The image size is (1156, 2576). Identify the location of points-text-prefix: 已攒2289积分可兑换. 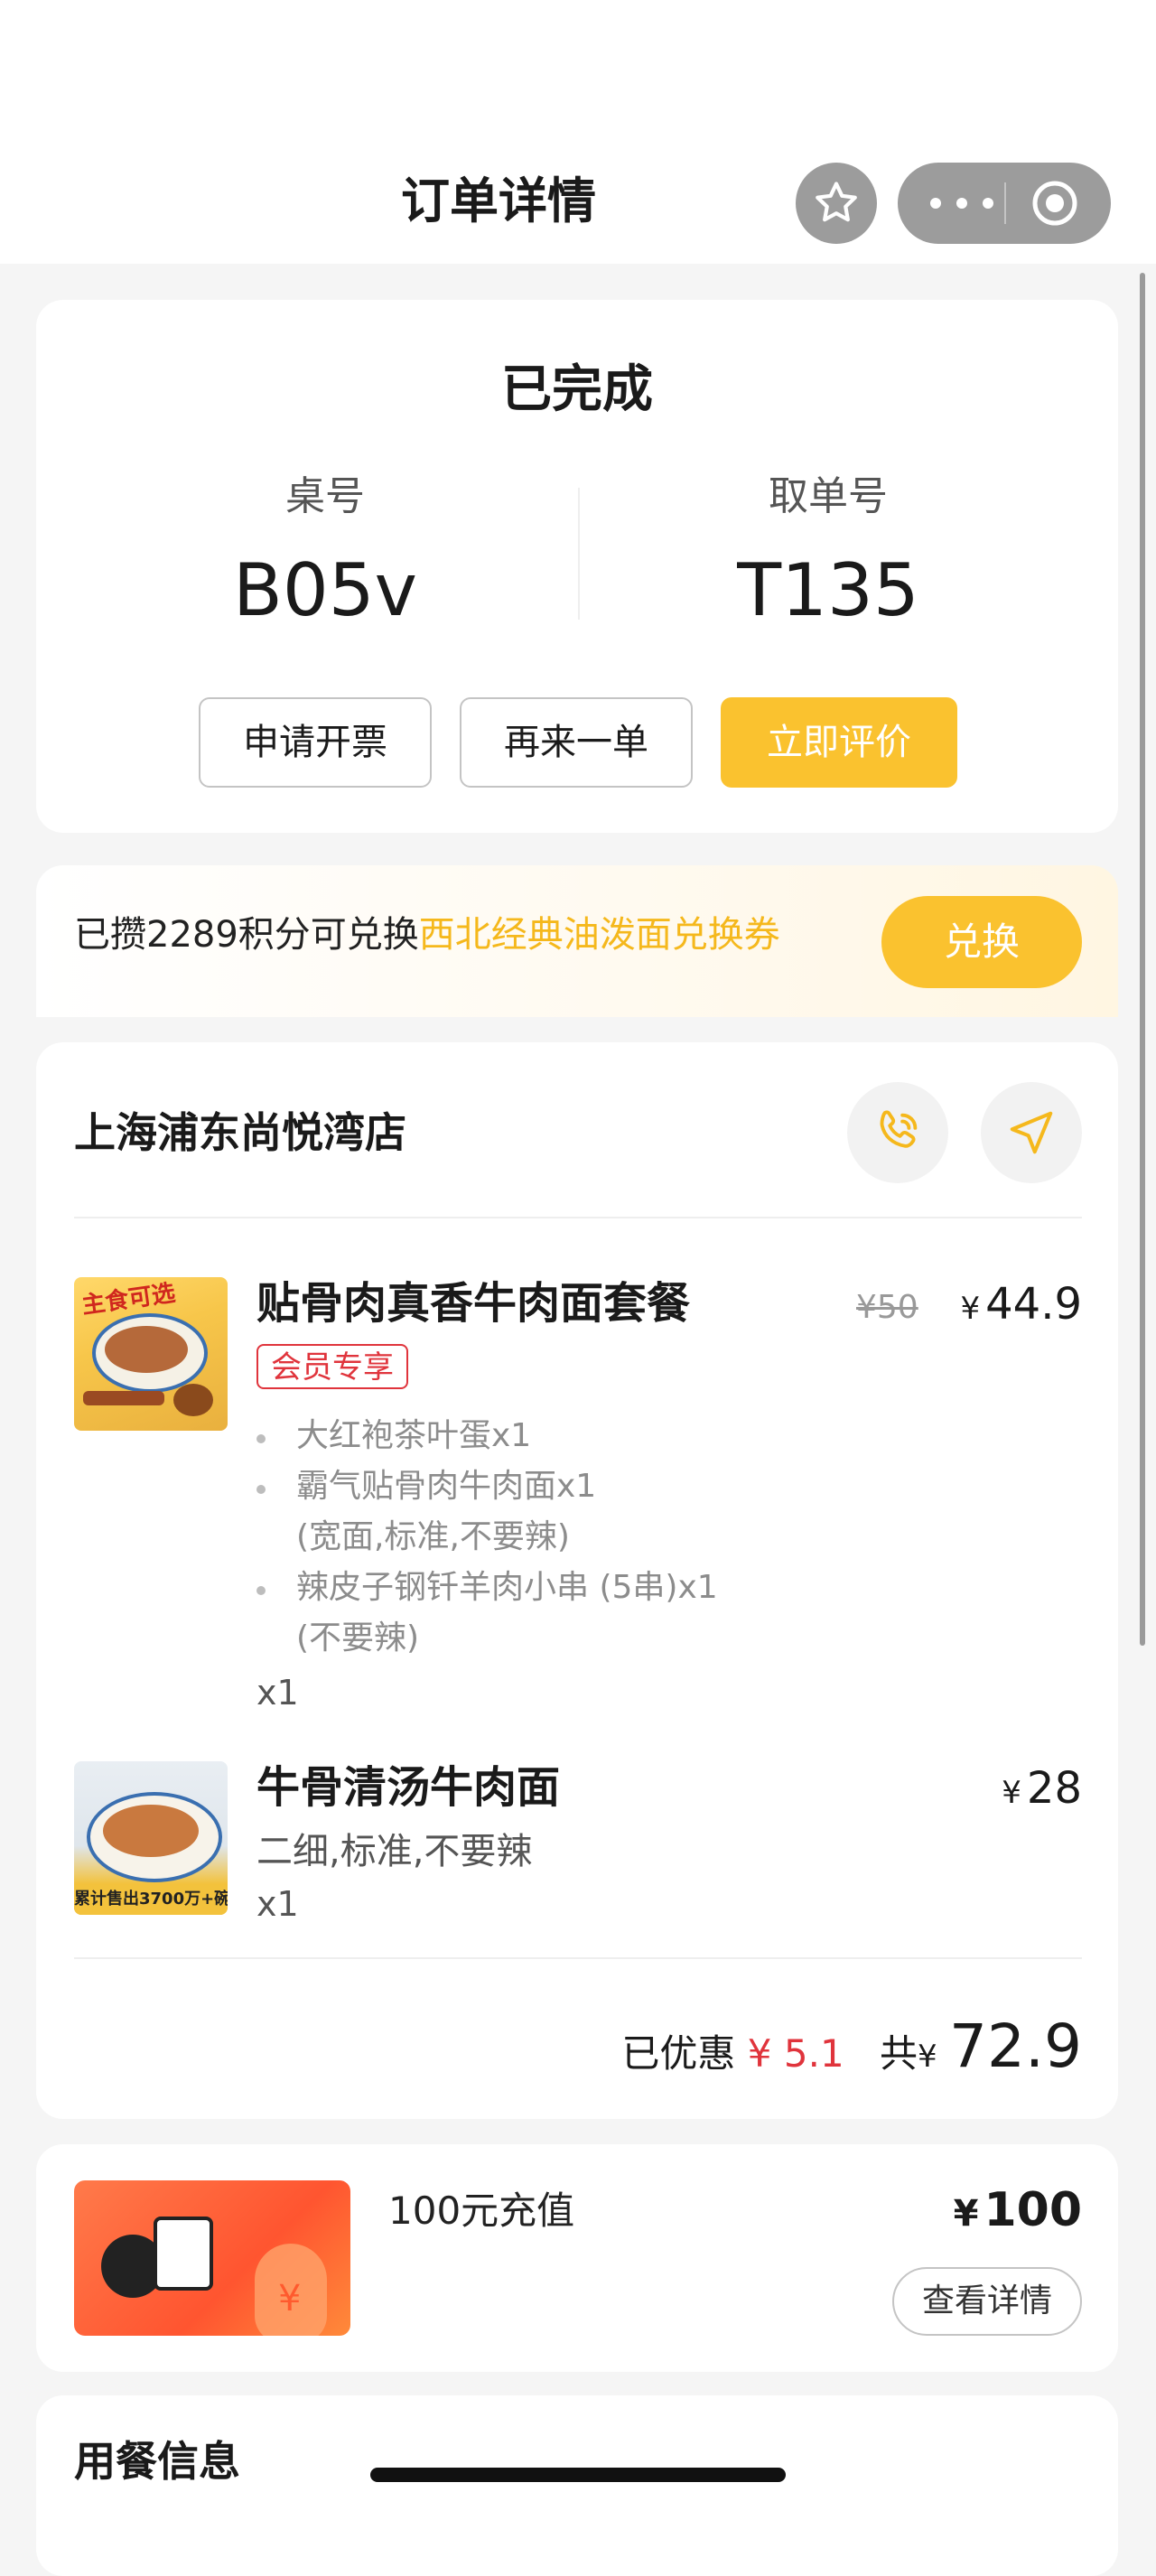
(246, 935).